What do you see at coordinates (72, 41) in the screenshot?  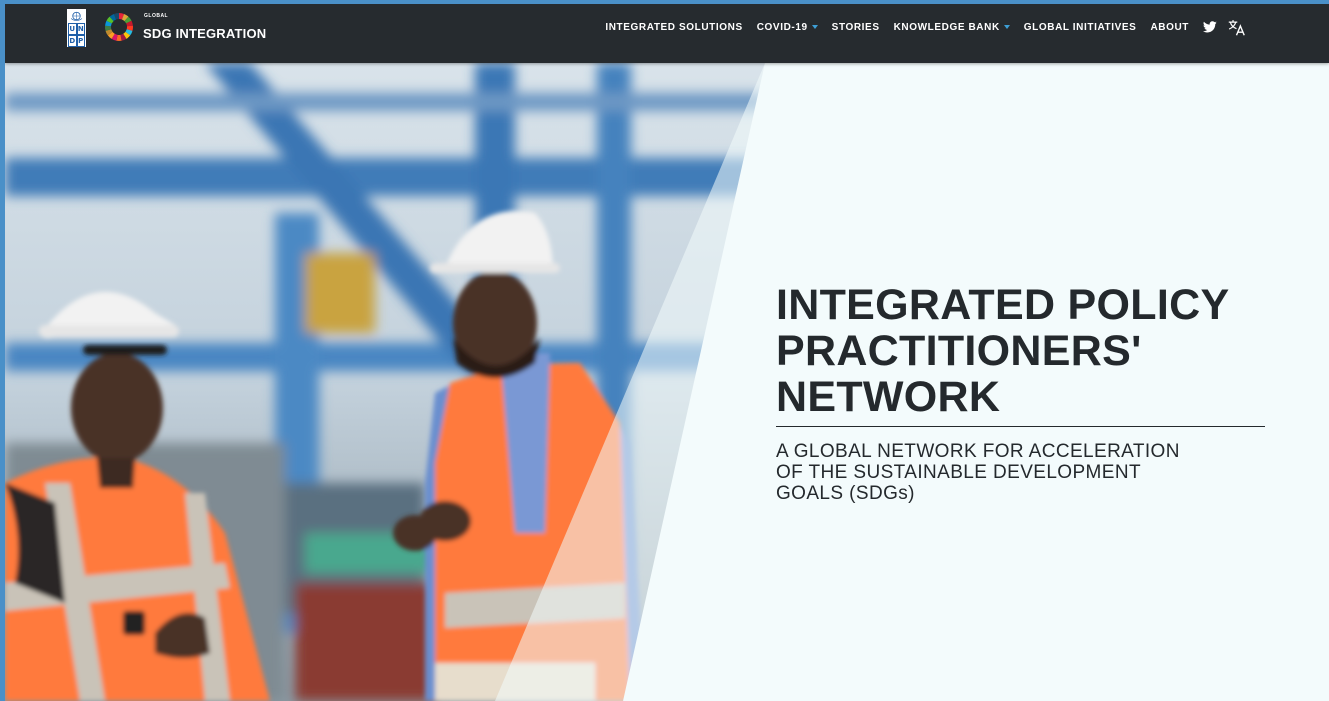 I see `undp-letter: D` at bounding box center [72, 41].